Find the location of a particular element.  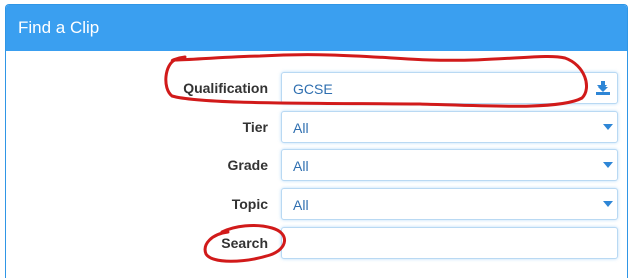

topic-label: Topic is located at coordinates (249, 204).